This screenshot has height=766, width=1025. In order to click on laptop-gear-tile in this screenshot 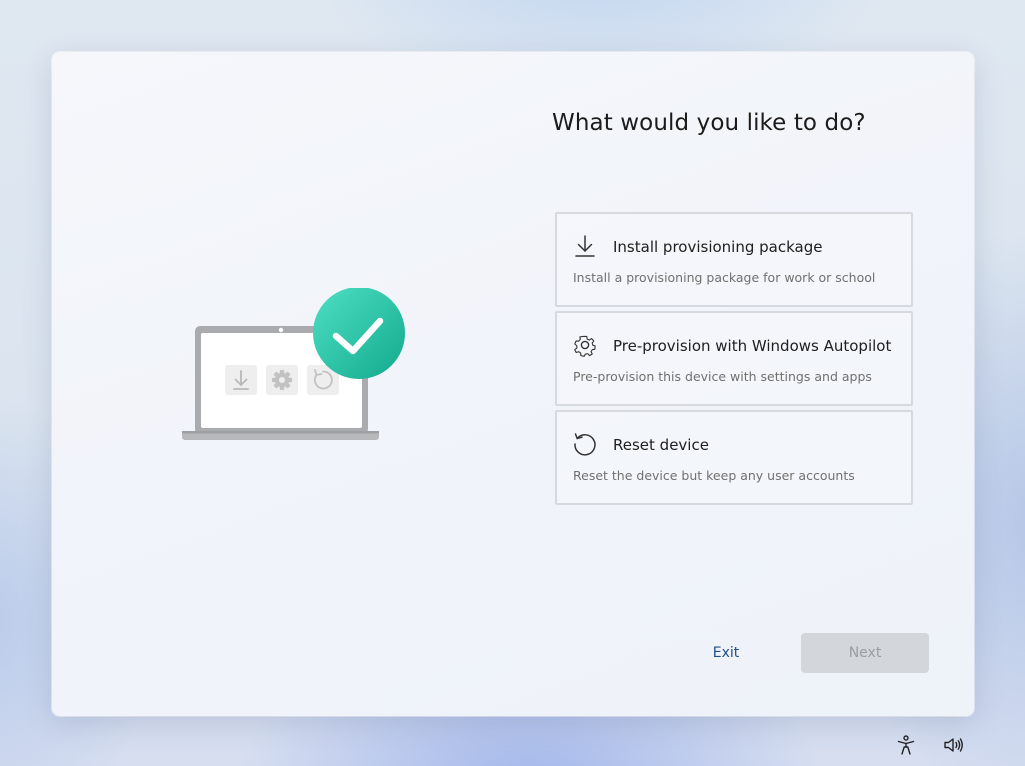, I will do `click(282, 380)`.